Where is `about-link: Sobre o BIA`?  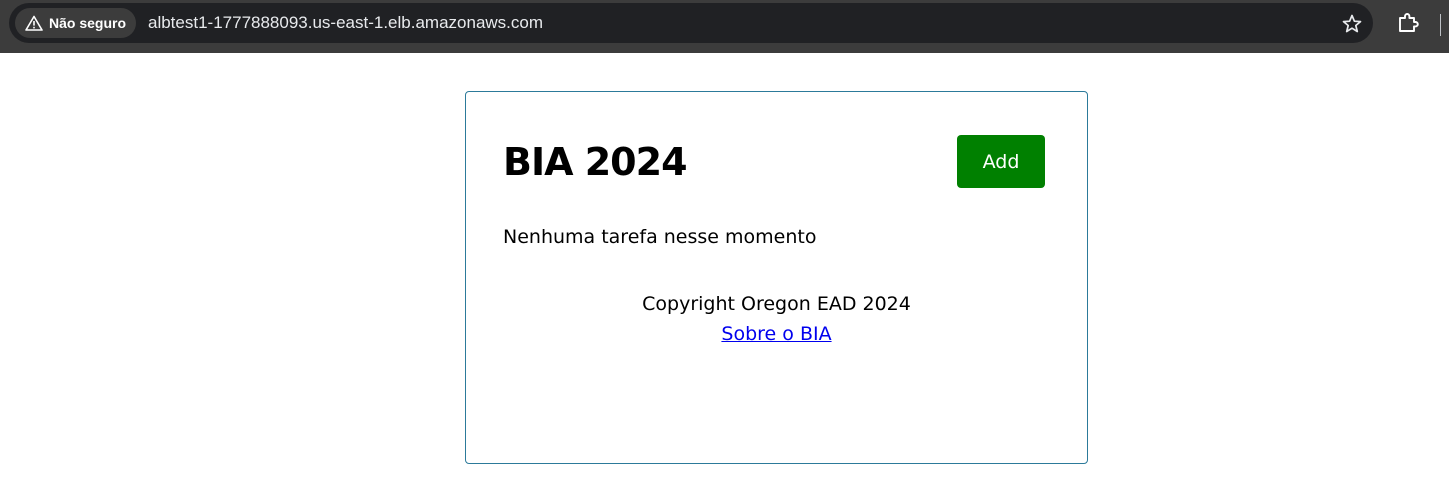 about-link: Sobre o BIA is located at coordinates (776, 334).